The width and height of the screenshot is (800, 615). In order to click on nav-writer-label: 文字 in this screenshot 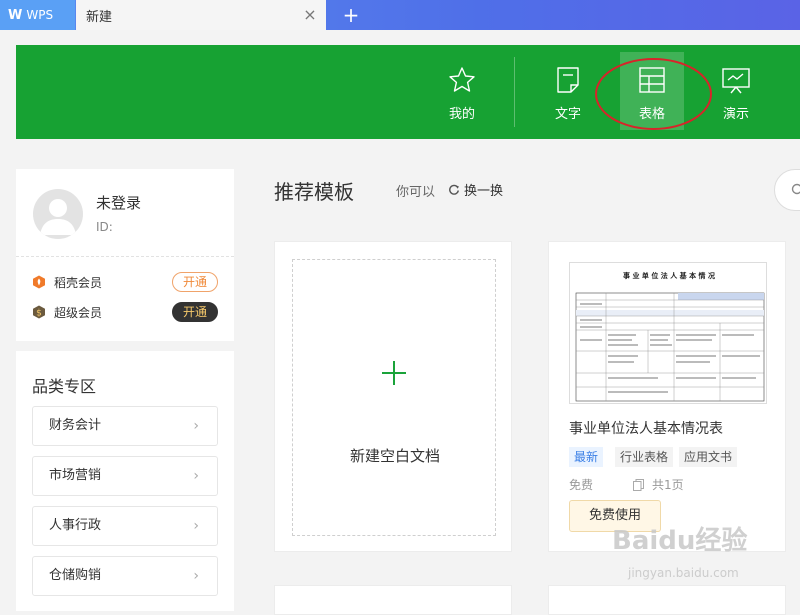, I will do `click(568, 112)`.